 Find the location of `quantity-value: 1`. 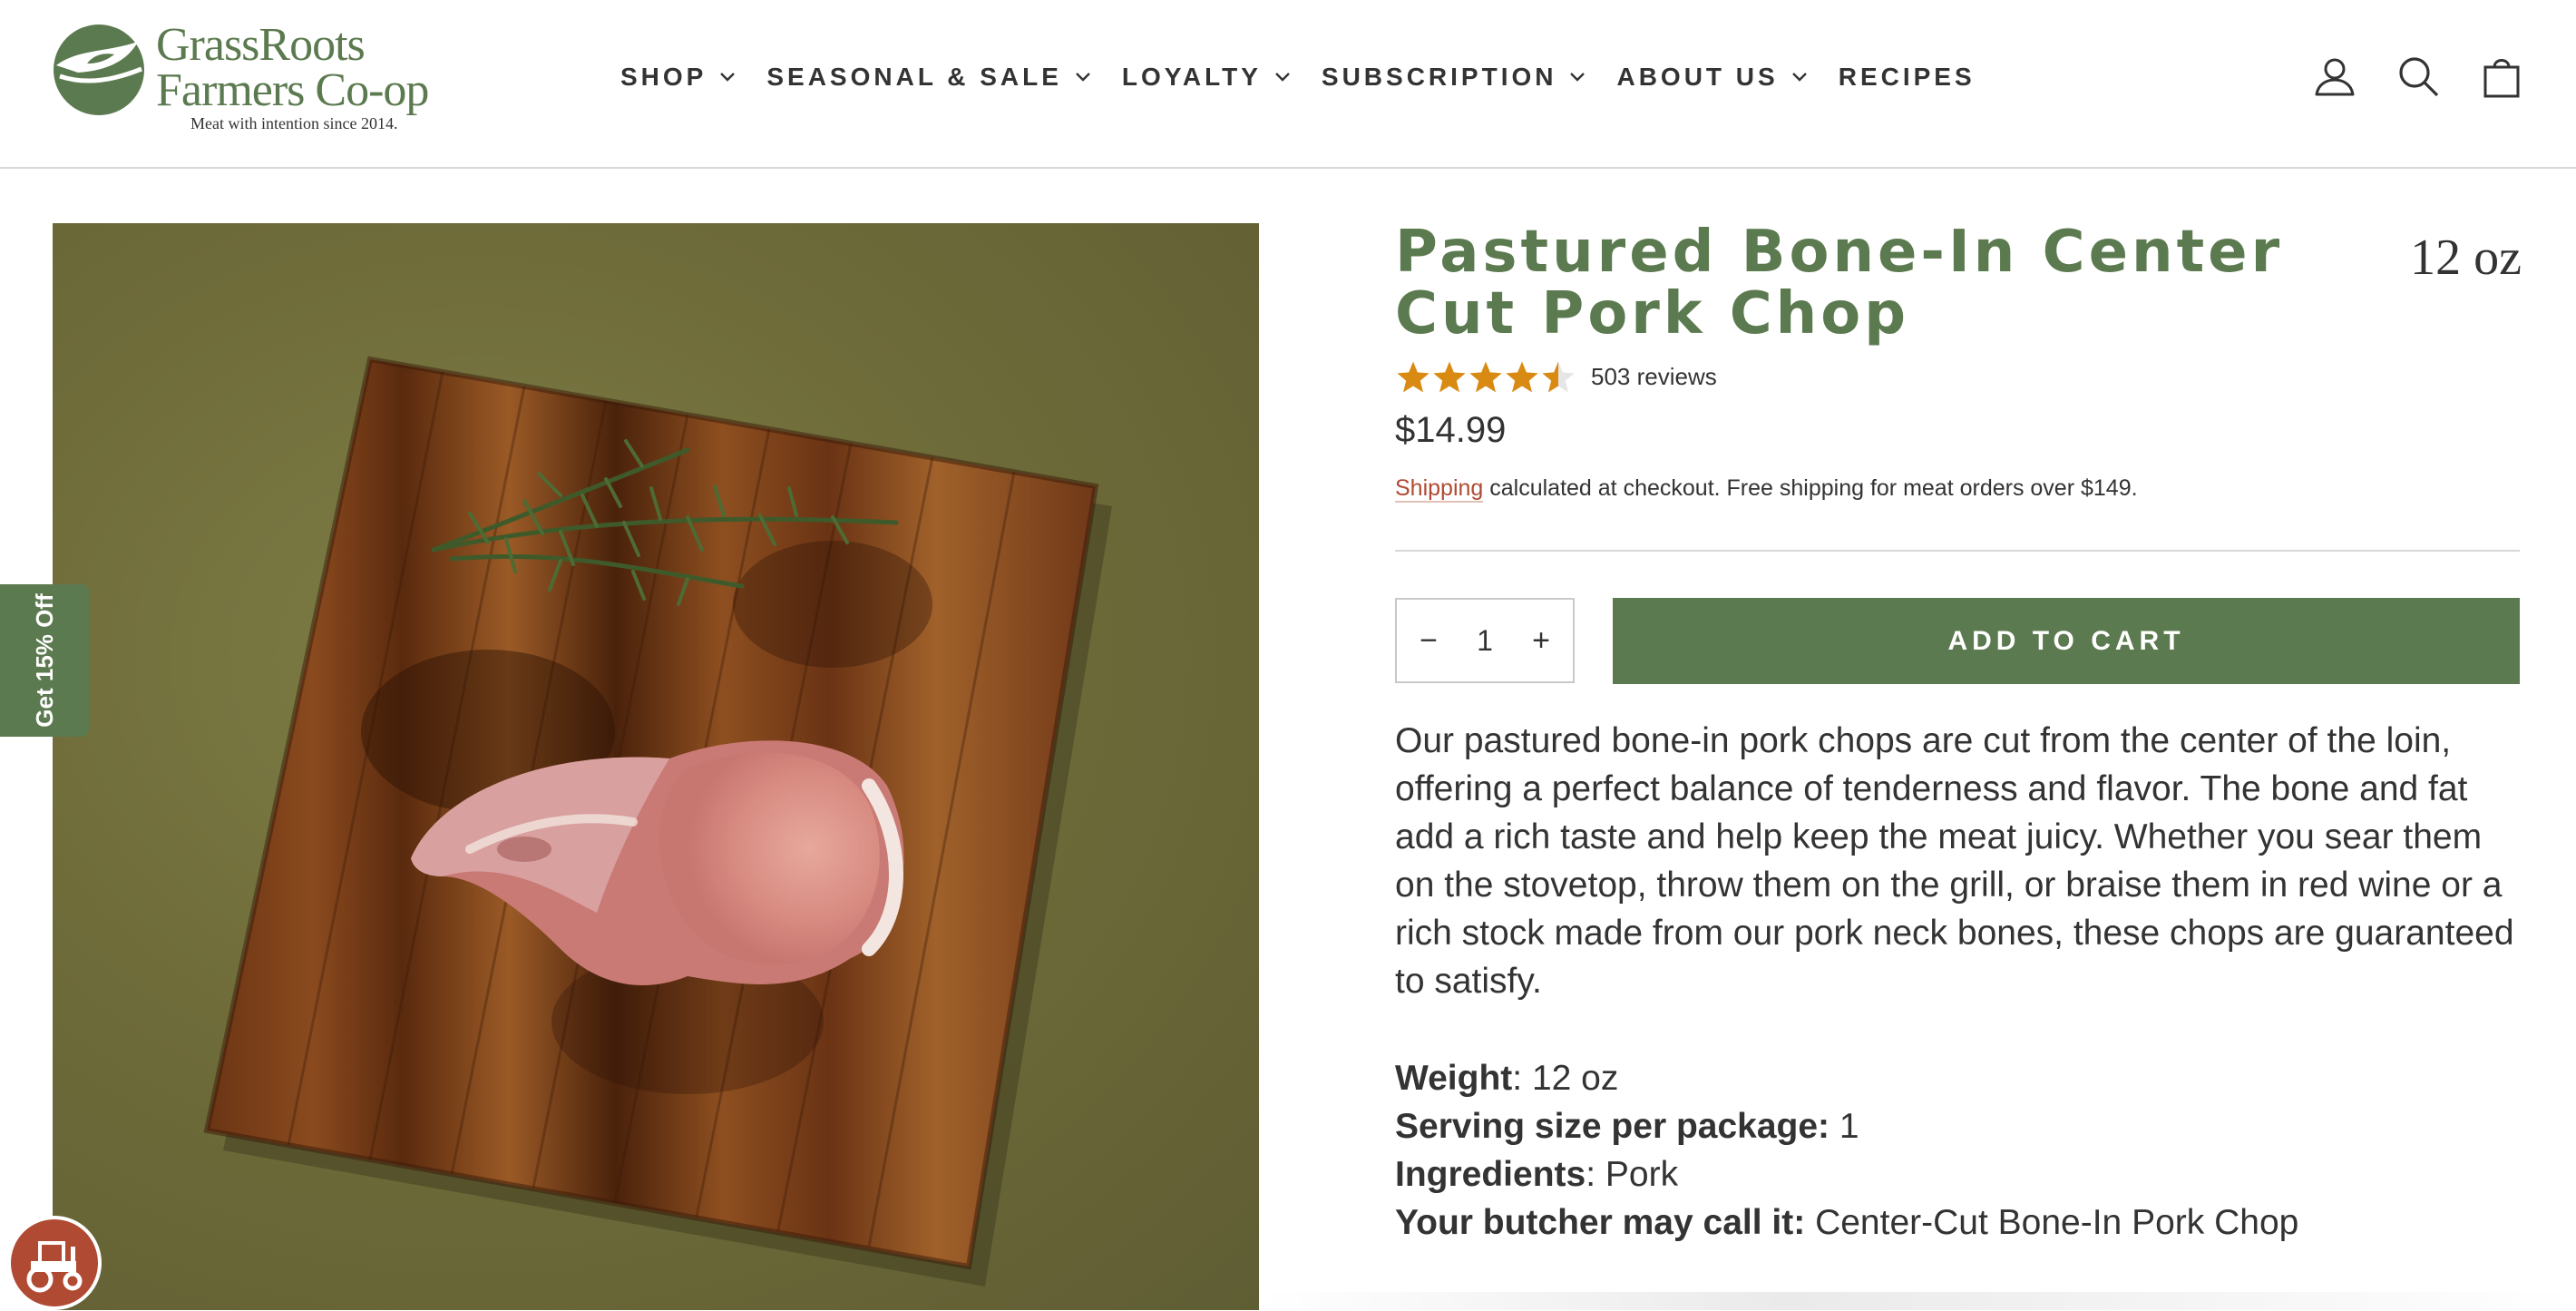

quantity-value: 1 is located at coordinates (1484, 641).